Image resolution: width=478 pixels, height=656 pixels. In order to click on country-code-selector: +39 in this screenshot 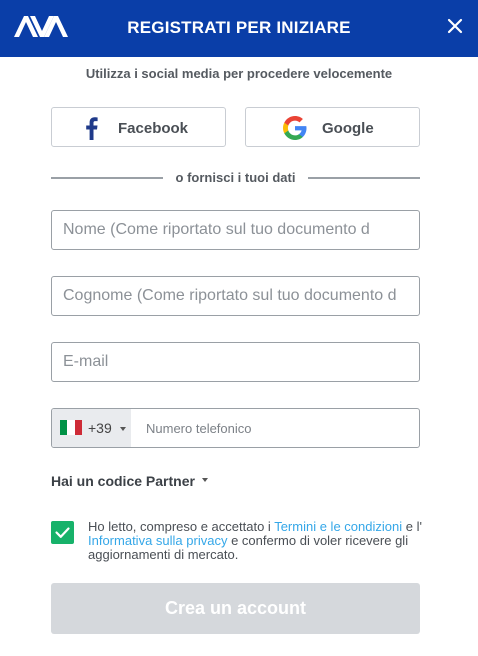, I will do `click(91, 428)`.